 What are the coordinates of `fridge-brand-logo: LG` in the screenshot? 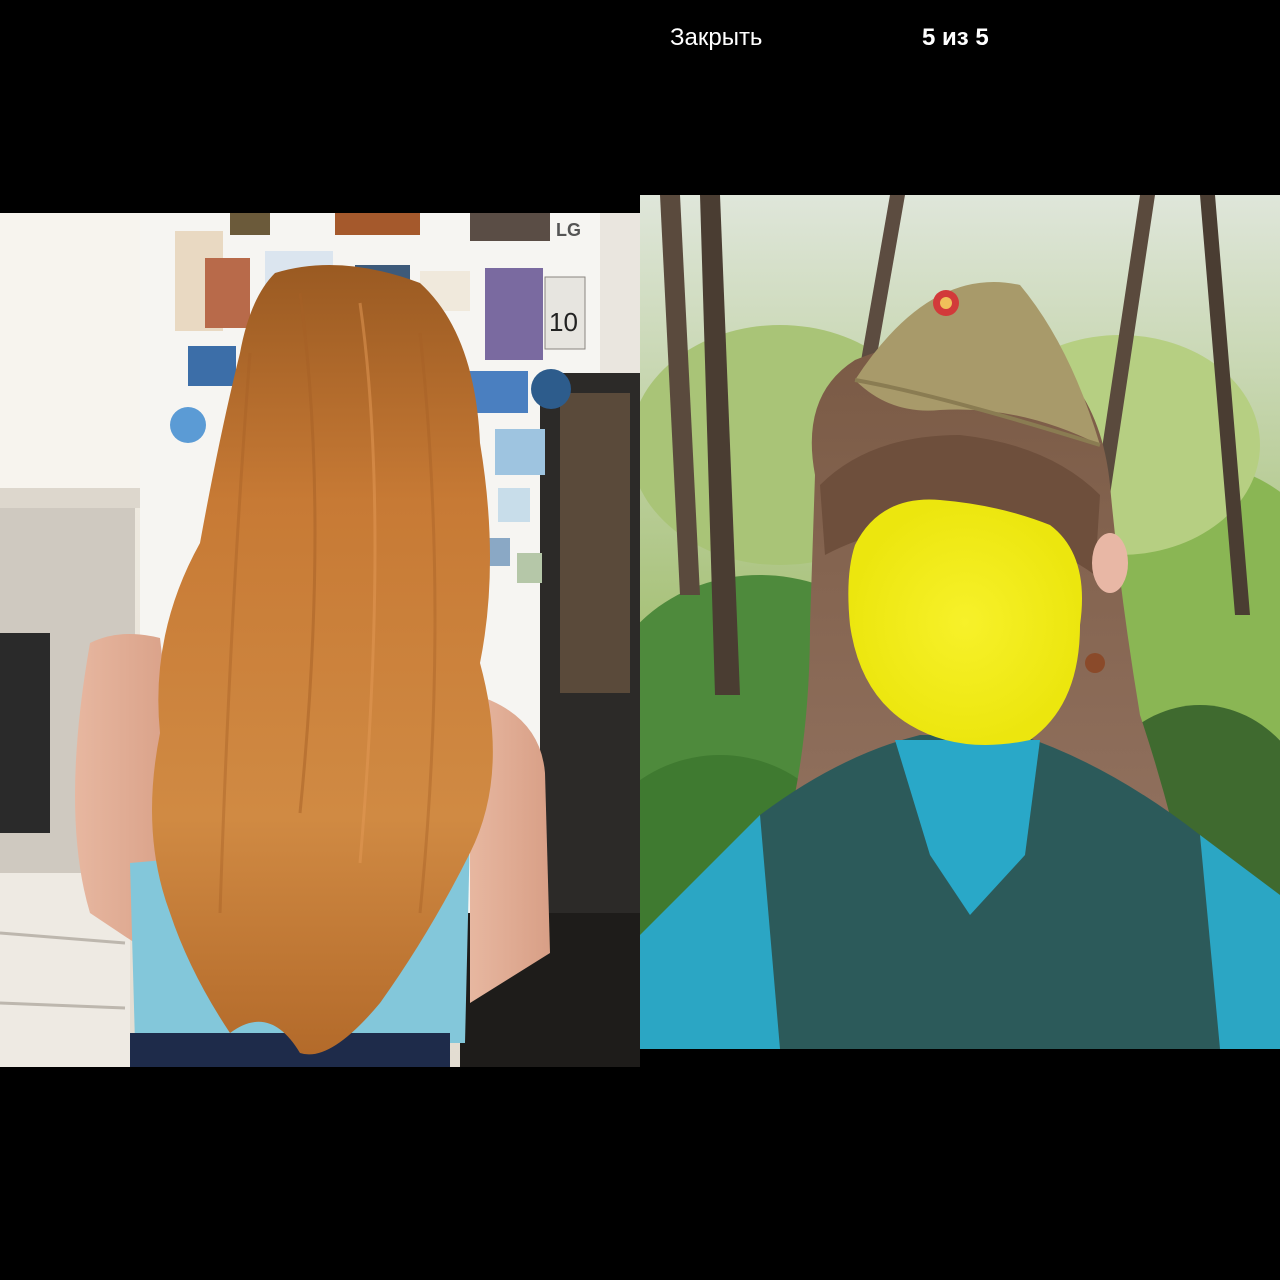 It's located at (568, 230).